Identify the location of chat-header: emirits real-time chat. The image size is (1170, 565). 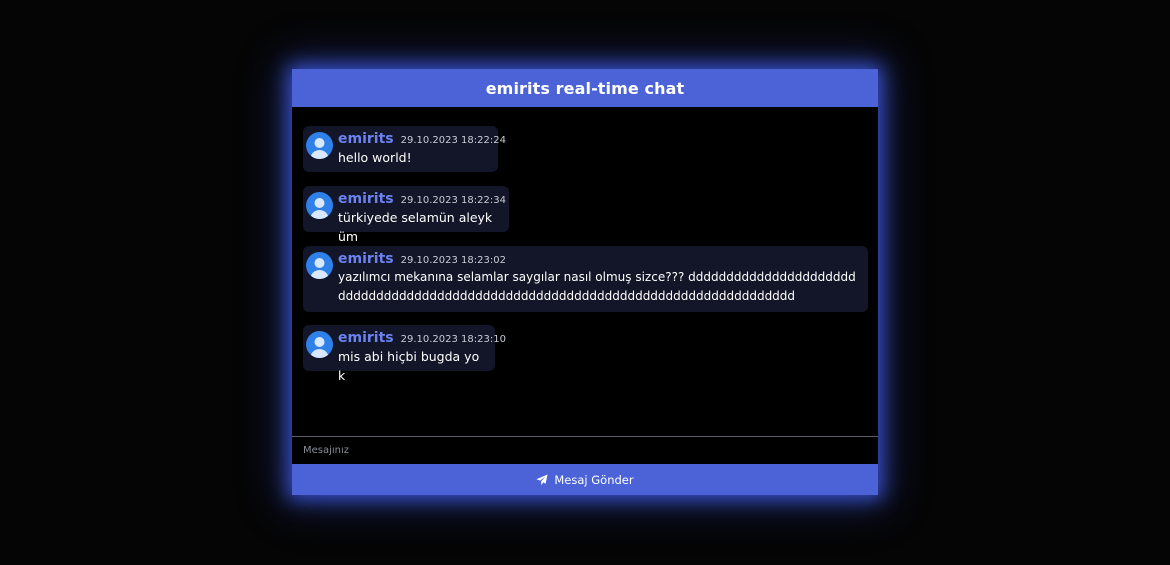
(585, 88).